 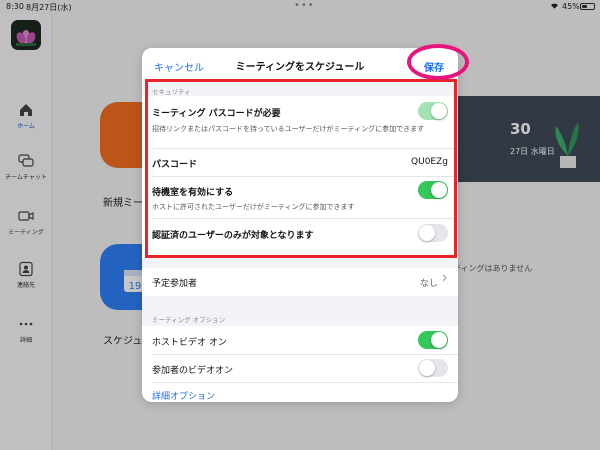 What do you see at coordinates (444, 278) in the screenshot?
I see `chevron-right-icon` at bounding box center [444, 278].